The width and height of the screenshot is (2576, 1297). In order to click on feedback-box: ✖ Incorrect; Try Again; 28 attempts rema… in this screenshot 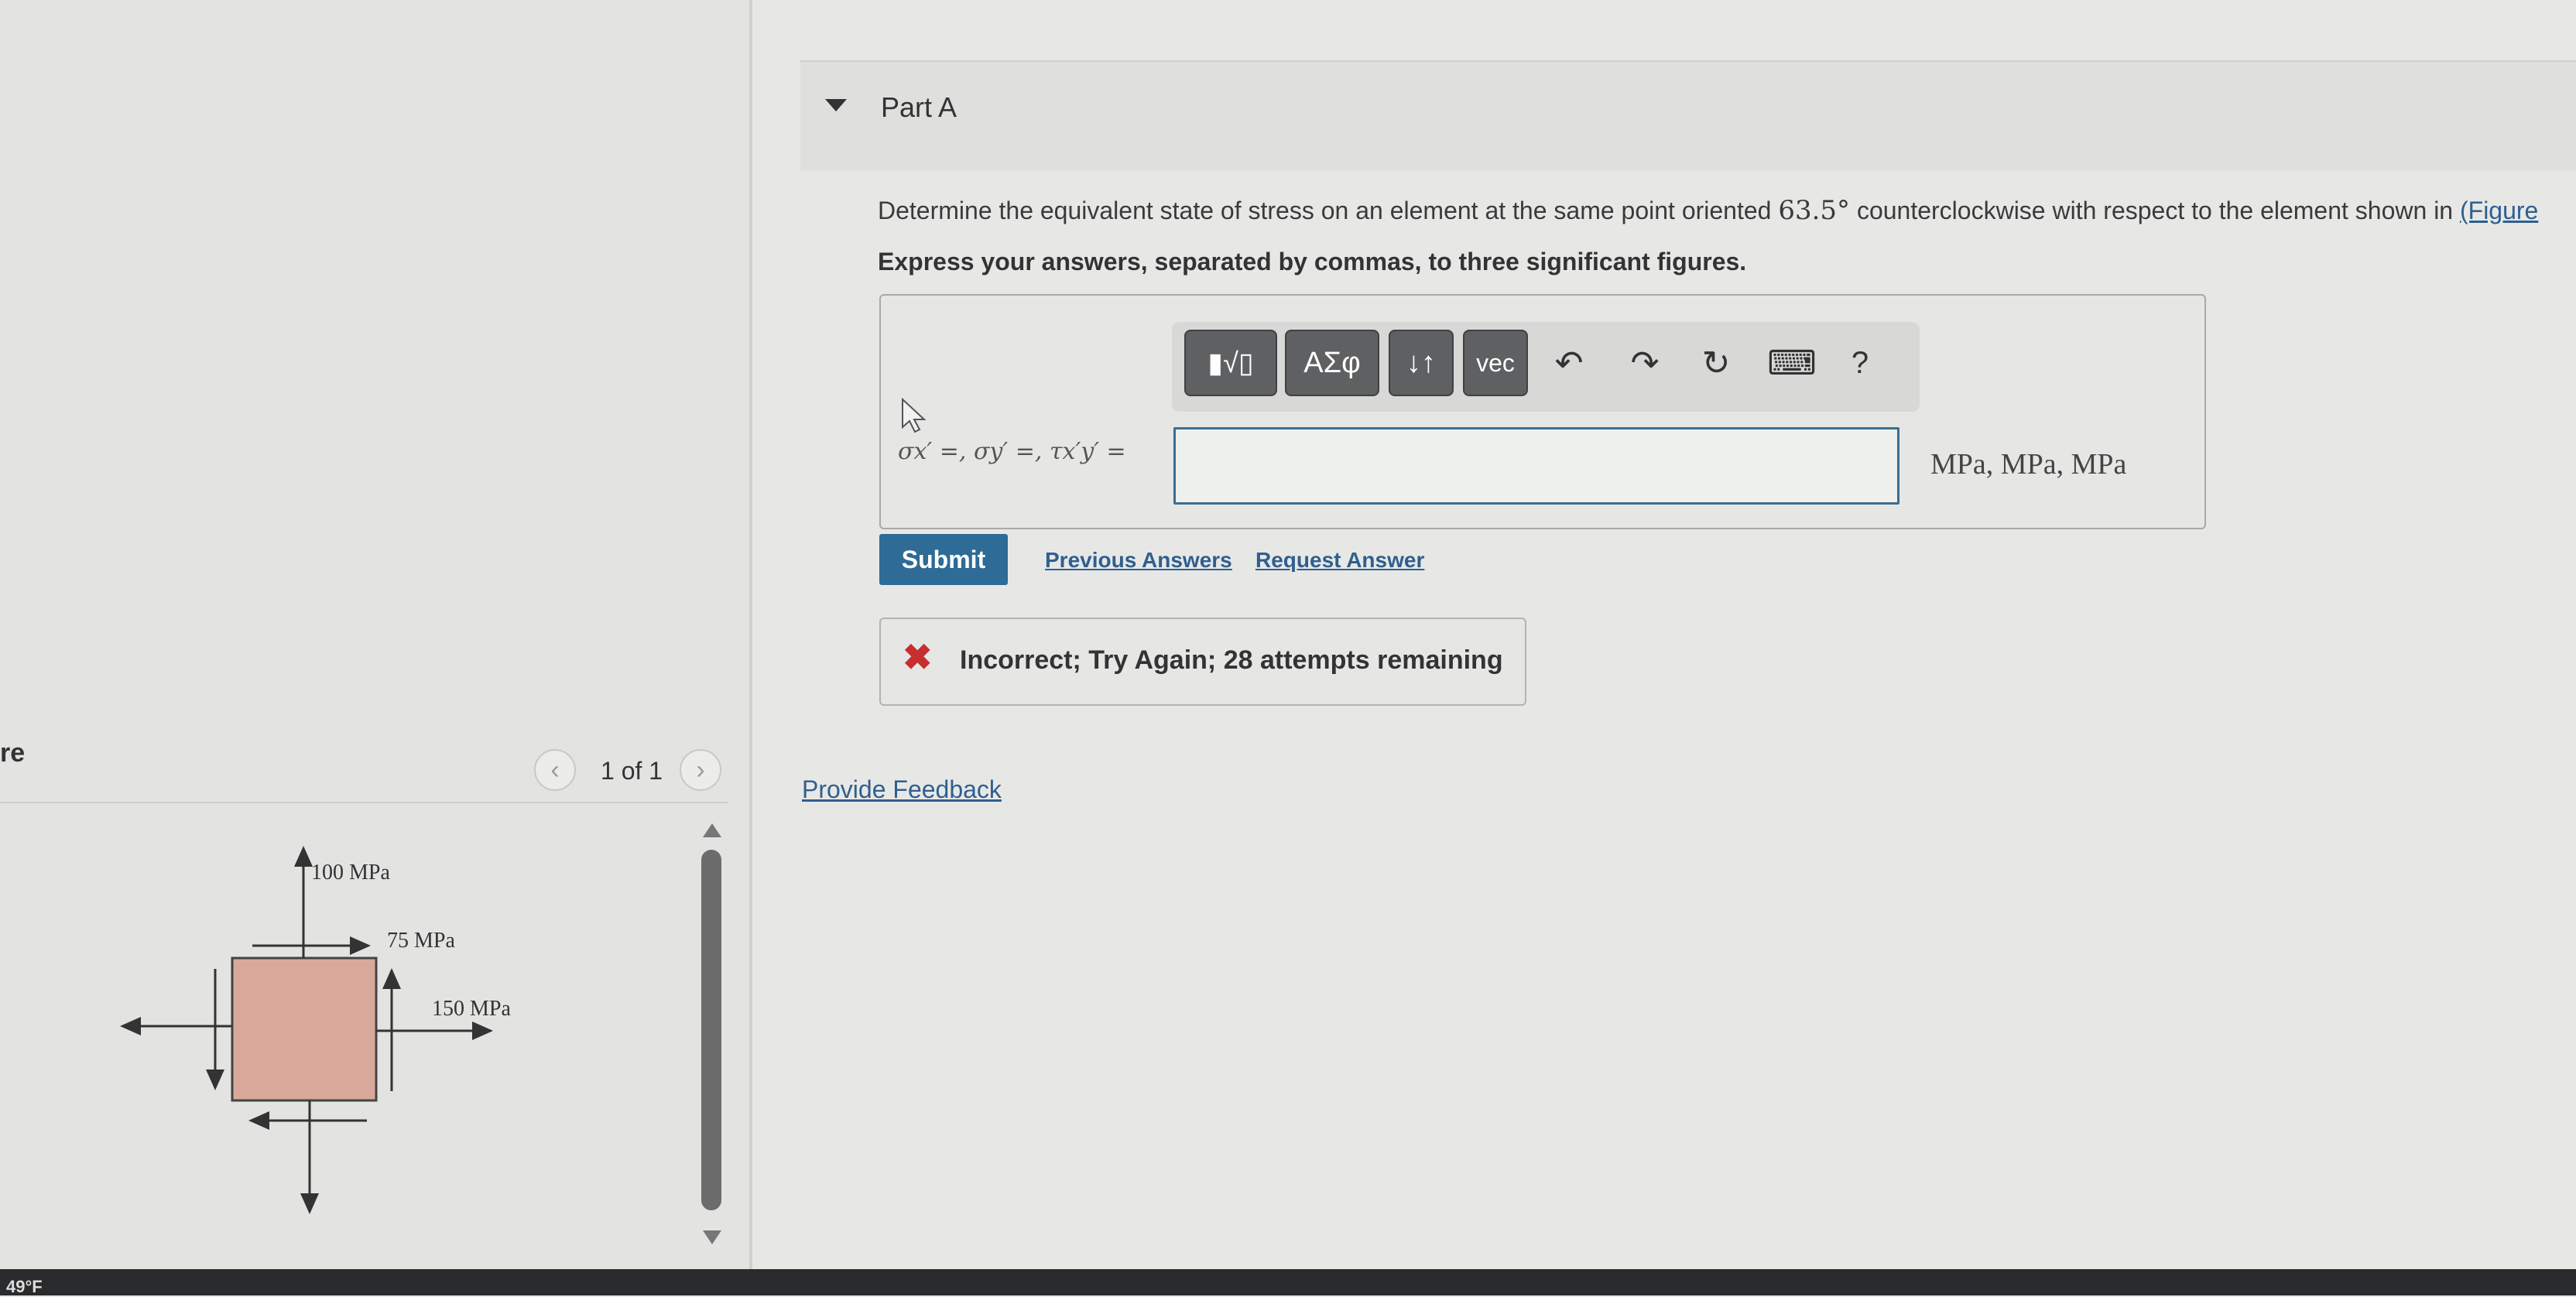, I will do `click(1202, 662)`.